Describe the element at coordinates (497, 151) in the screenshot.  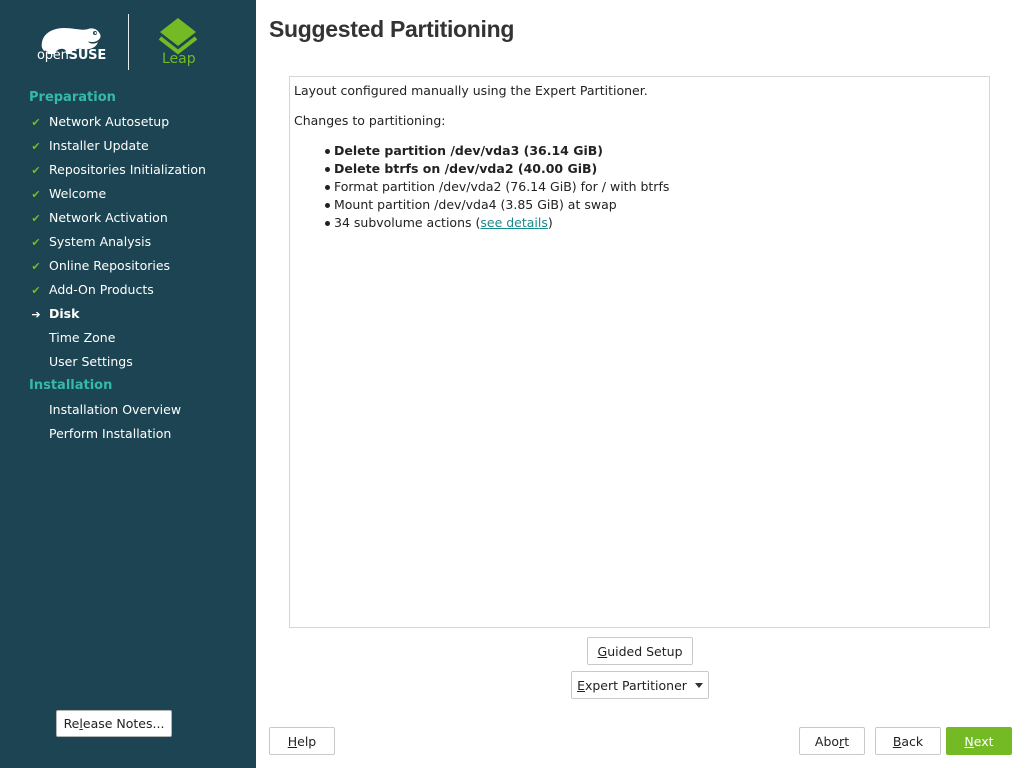
I see `list-item: Delete partition /dev/vda3 (36.14 GiB)` at that location.